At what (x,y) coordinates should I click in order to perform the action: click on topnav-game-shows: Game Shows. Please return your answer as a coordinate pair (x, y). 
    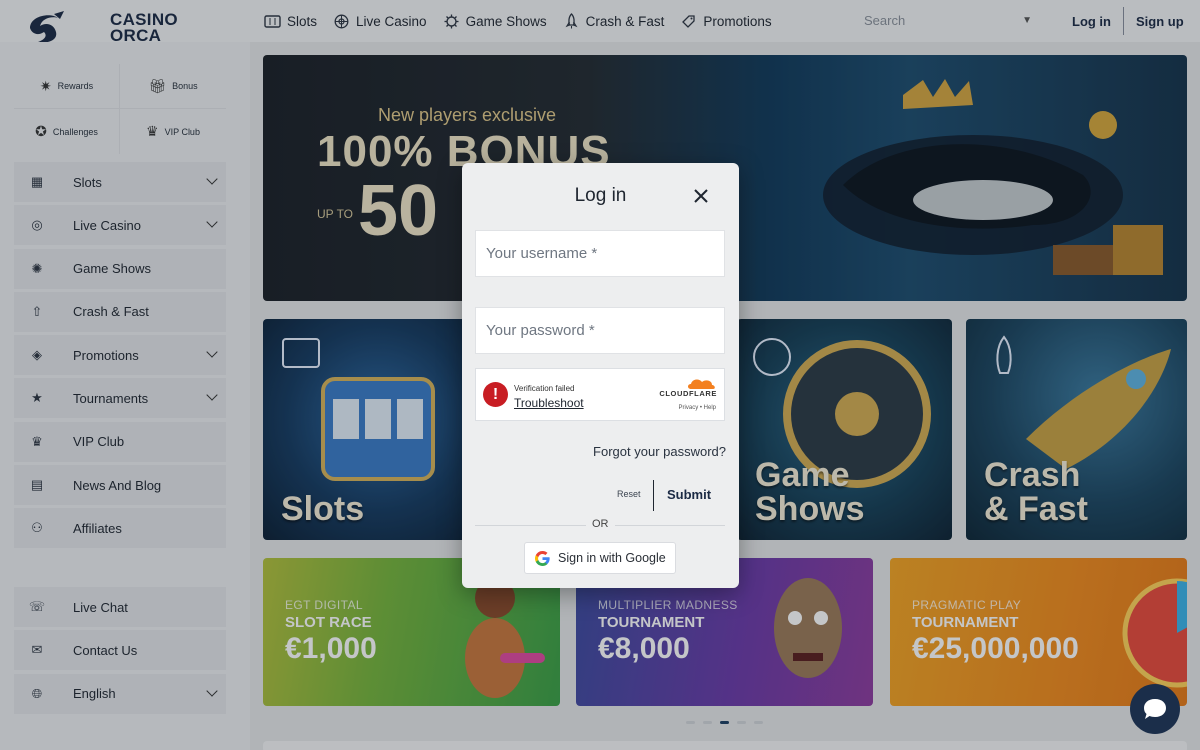
    Looking at the image, I should click on (495, 21).